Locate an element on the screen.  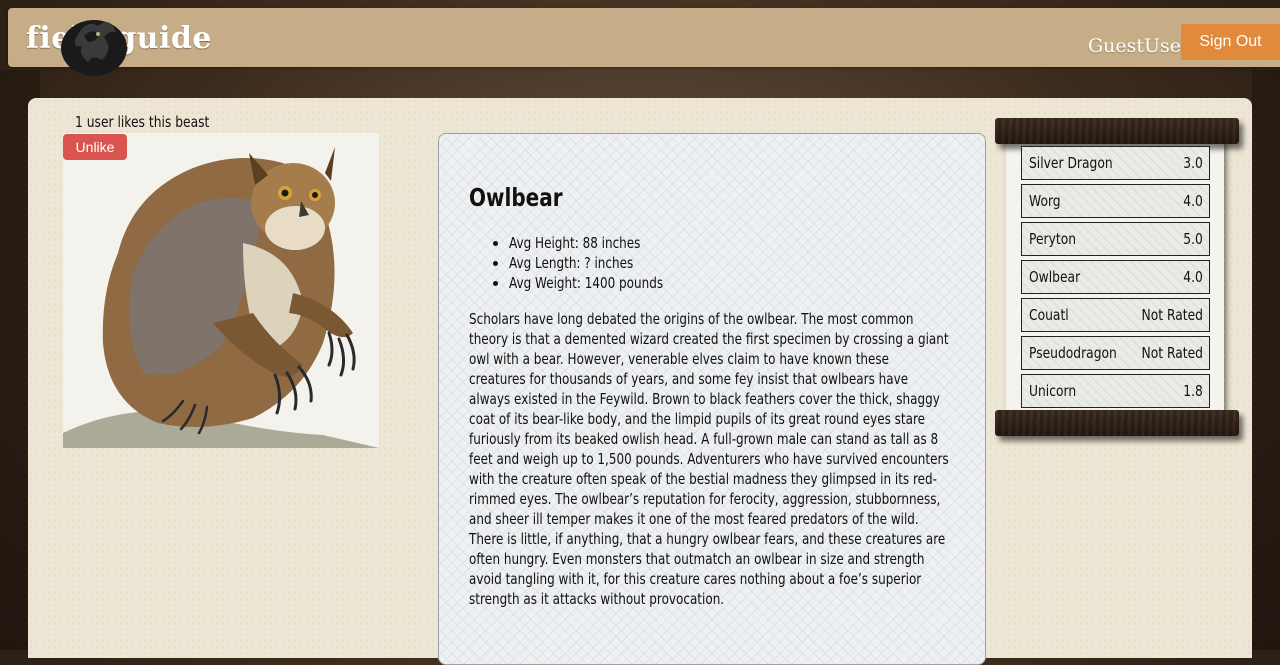
scroll-rod-bottom is located at coordinates (1117, 423).